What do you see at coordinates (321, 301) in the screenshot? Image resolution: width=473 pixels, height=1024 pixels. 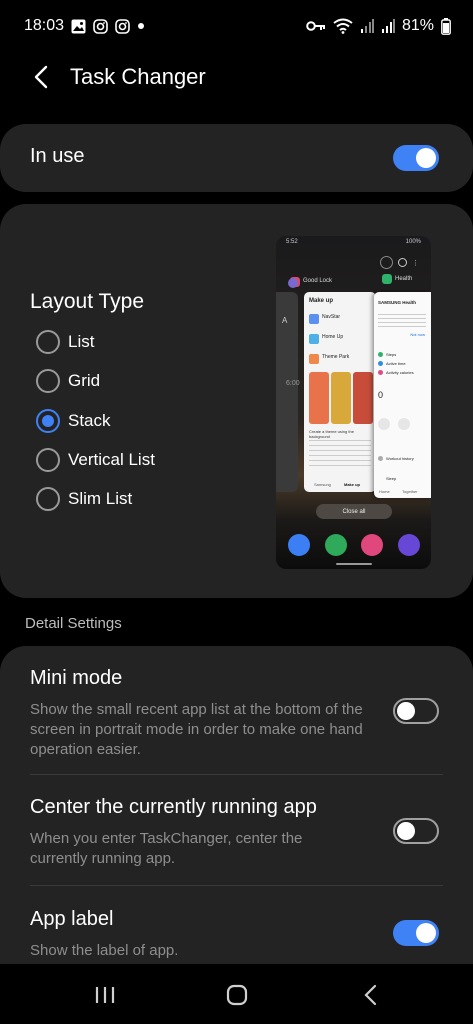 I see `preview-card-title: Make up` at bounding box center [321, 301].